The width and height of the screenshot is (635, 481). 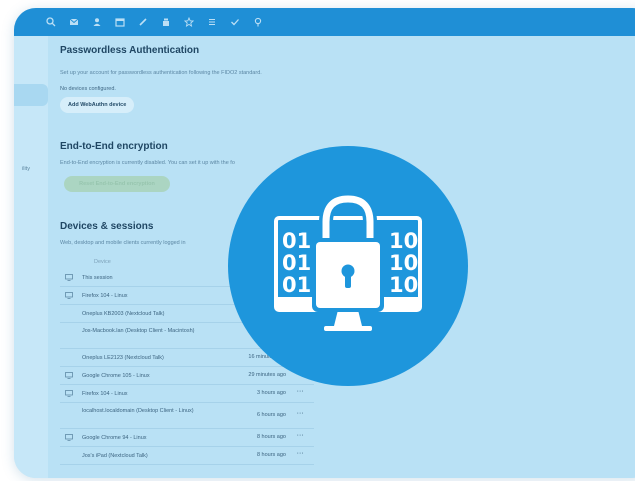 I want to click on search-icon, so click(x=51, y=22).